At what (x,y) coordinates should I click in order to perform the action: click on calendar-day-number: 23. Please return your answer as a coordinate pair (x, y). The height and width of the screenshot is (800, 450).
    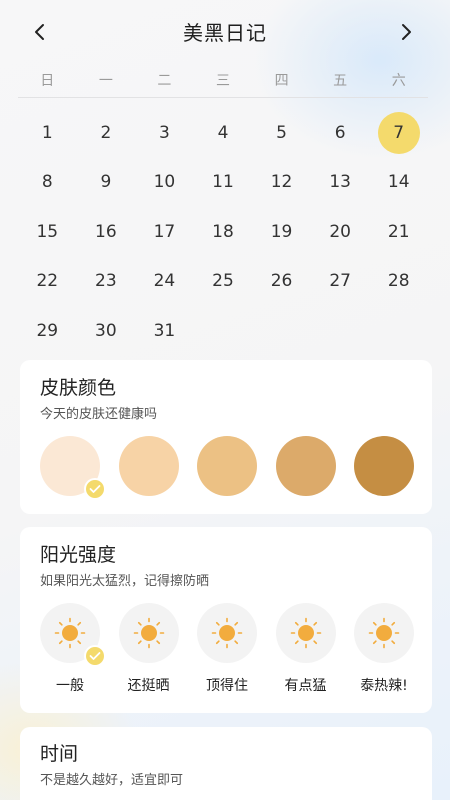
    Looking at the image, I should click on (106, 281).